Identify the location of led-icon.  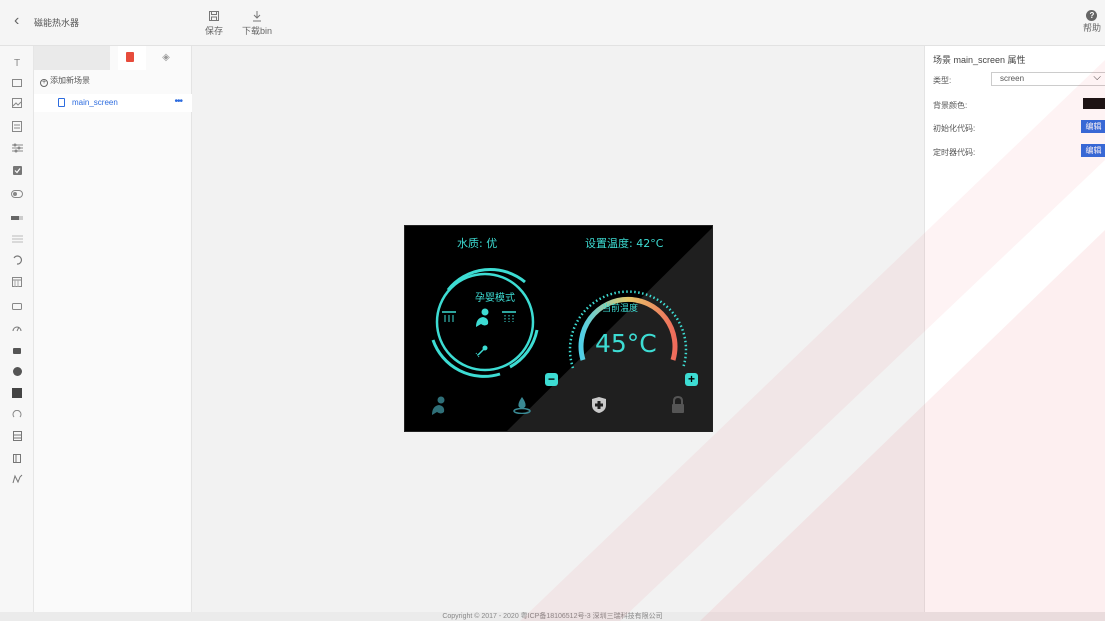
(17, 374).